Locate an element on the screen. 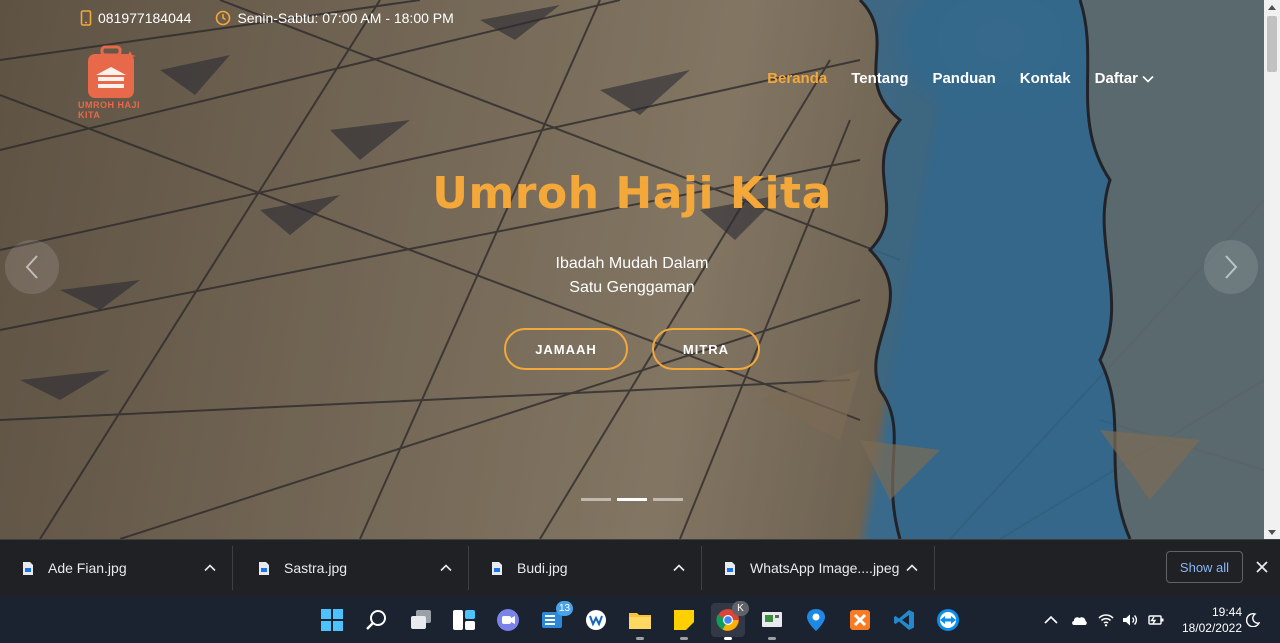 The image size is (1280, 643). hours-info: Senin-Sabtu: 07:00 AM - 18:00 PM is located at coordinates (334, 18).